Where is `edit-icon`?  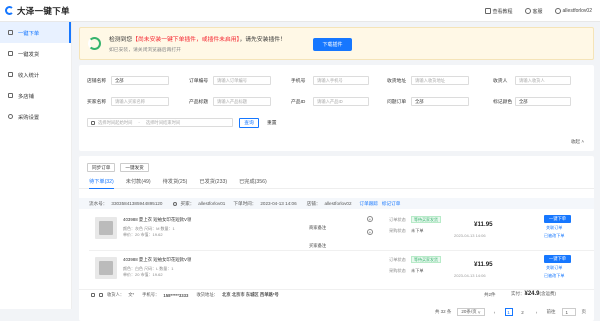
edit-icon is located at coordinates (93, 295).